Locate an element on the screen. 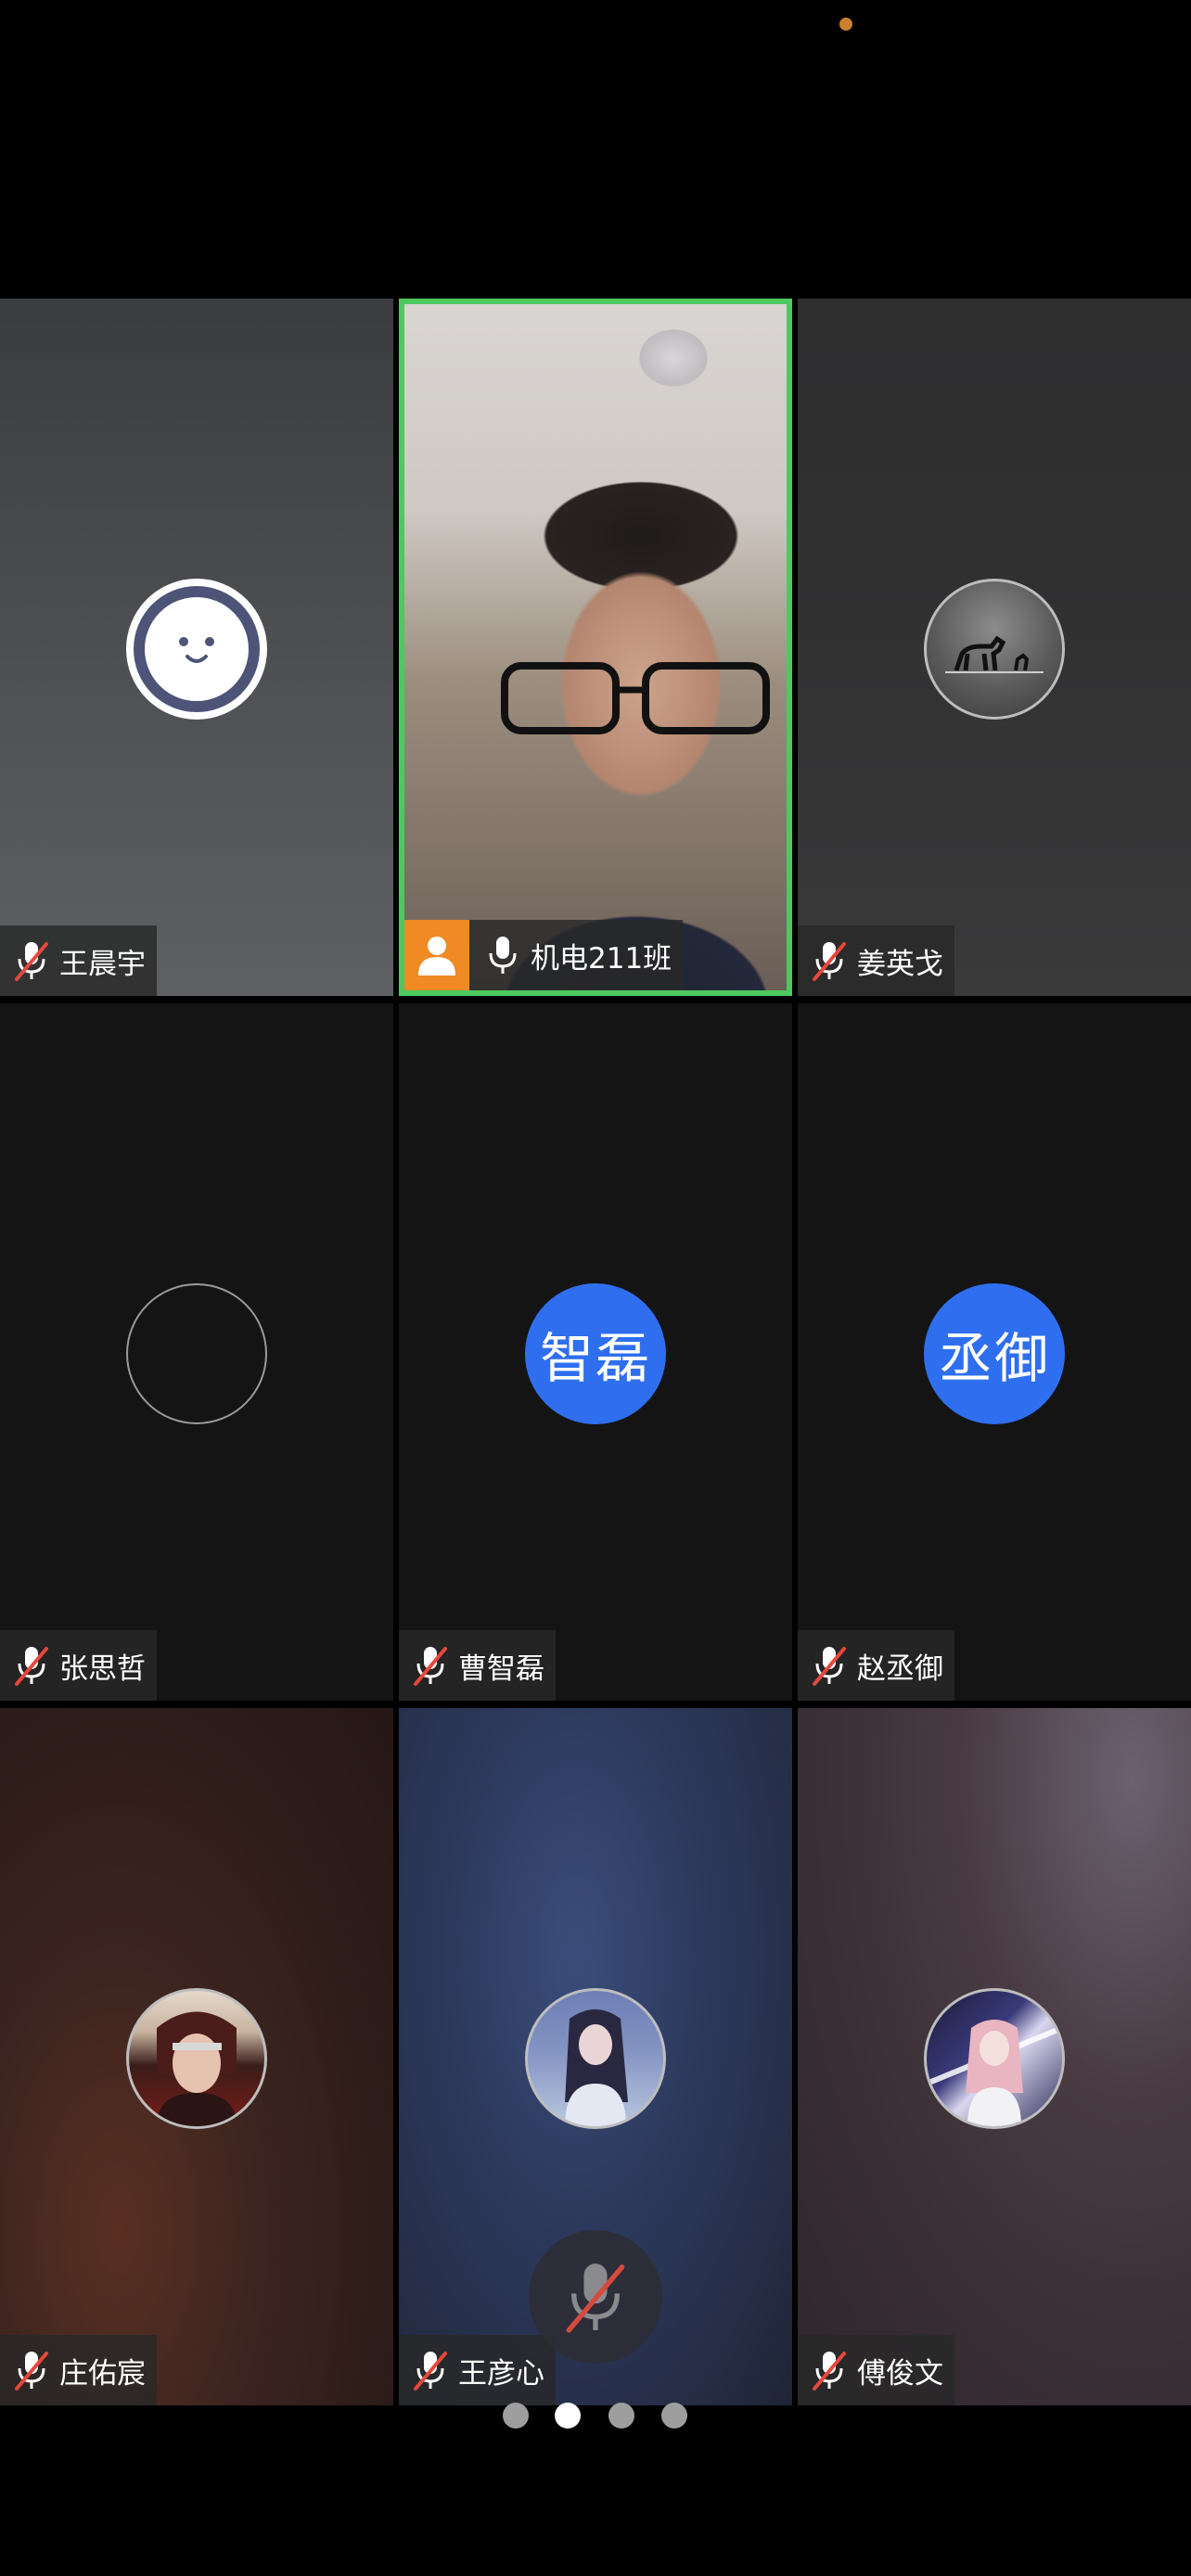  participant-tile-active-speaker: 机电211班 is located at coordinates (595, 647).